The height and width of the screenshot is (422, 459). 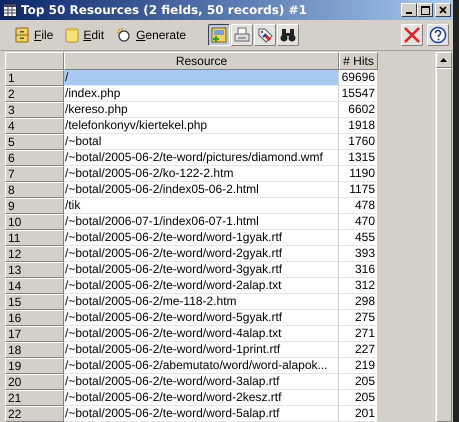 What do you see at coordinates (34, 190) in the screenshot?
I see `row-number: 8` at bounding box center [34, 190].